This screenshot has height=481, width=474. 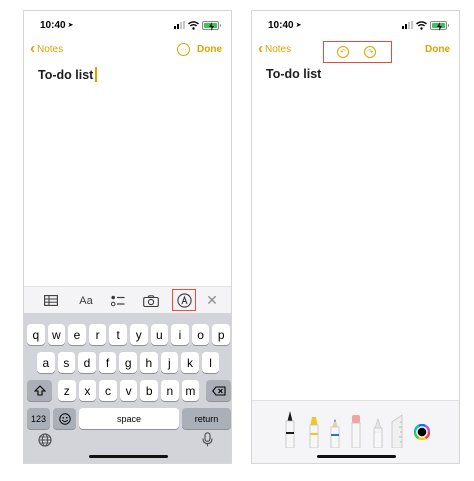 What do you see at coordinates (66, 362) in the screenshot?
I see `key: s` at bounding box center [66, 362].